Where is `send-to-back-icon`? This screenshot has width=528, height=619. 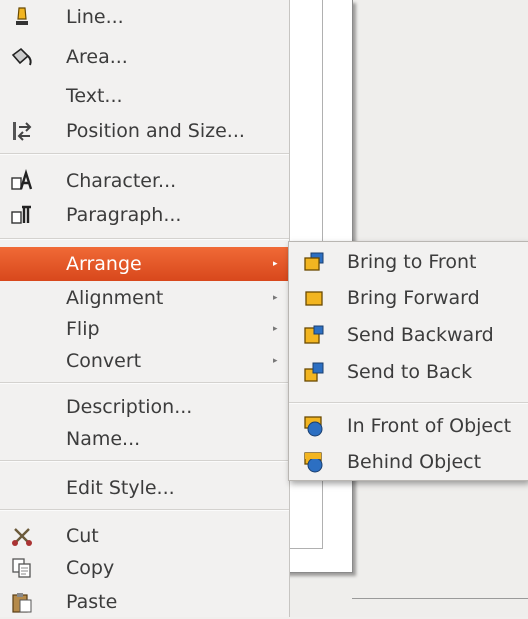 send-to-back-icon is located at coordinates (314, 372).